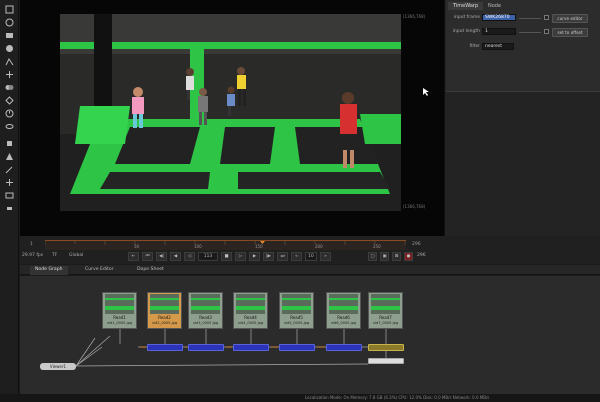 Image resolution: width=600 pixels, height=402 pixels. What do you see at coordinates (189, 256) in the screenshot?
I see `play-backward-icon: ◁` at bounding box center [189, 256].